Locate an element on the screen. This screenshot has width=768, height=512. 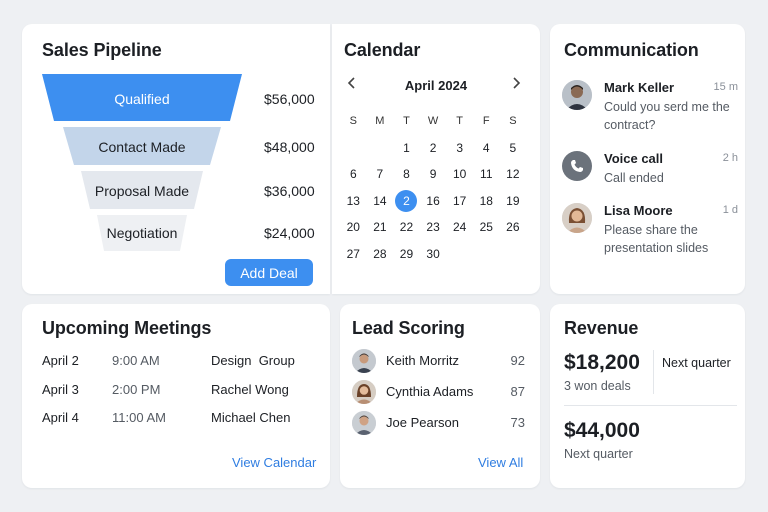
add-deal-button: Add Deal is located at coordinates (269, 272).